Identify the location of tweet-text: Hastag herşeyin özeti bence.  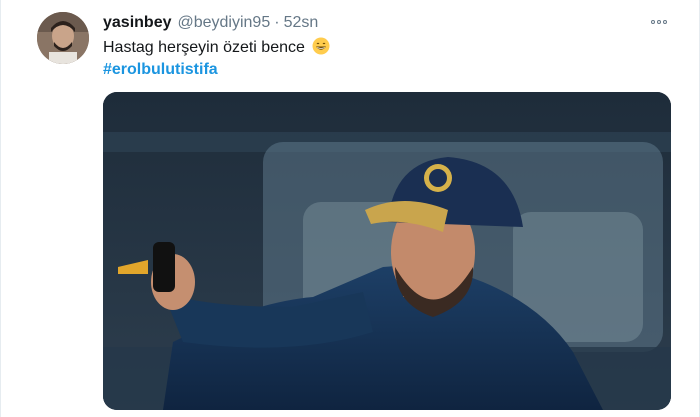
(216, 47).